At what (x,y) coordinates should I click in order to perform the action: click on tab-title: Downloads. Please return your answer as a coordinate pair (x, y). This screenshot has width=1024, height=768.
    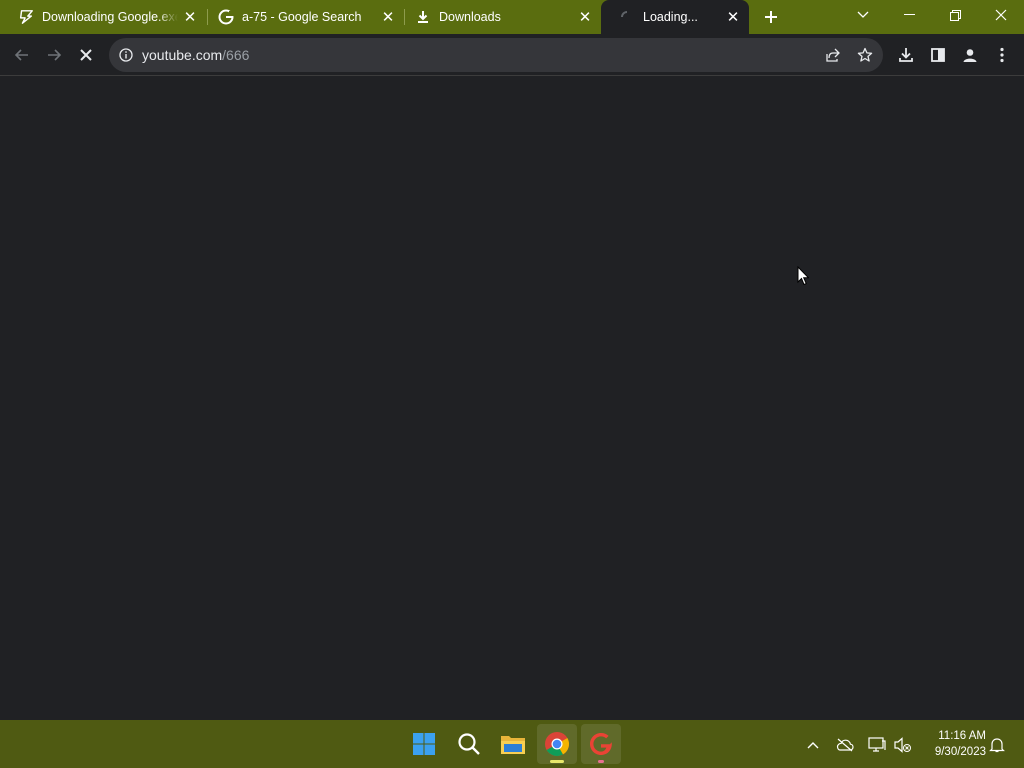
    Looking at the image, I should click on (470, 17).